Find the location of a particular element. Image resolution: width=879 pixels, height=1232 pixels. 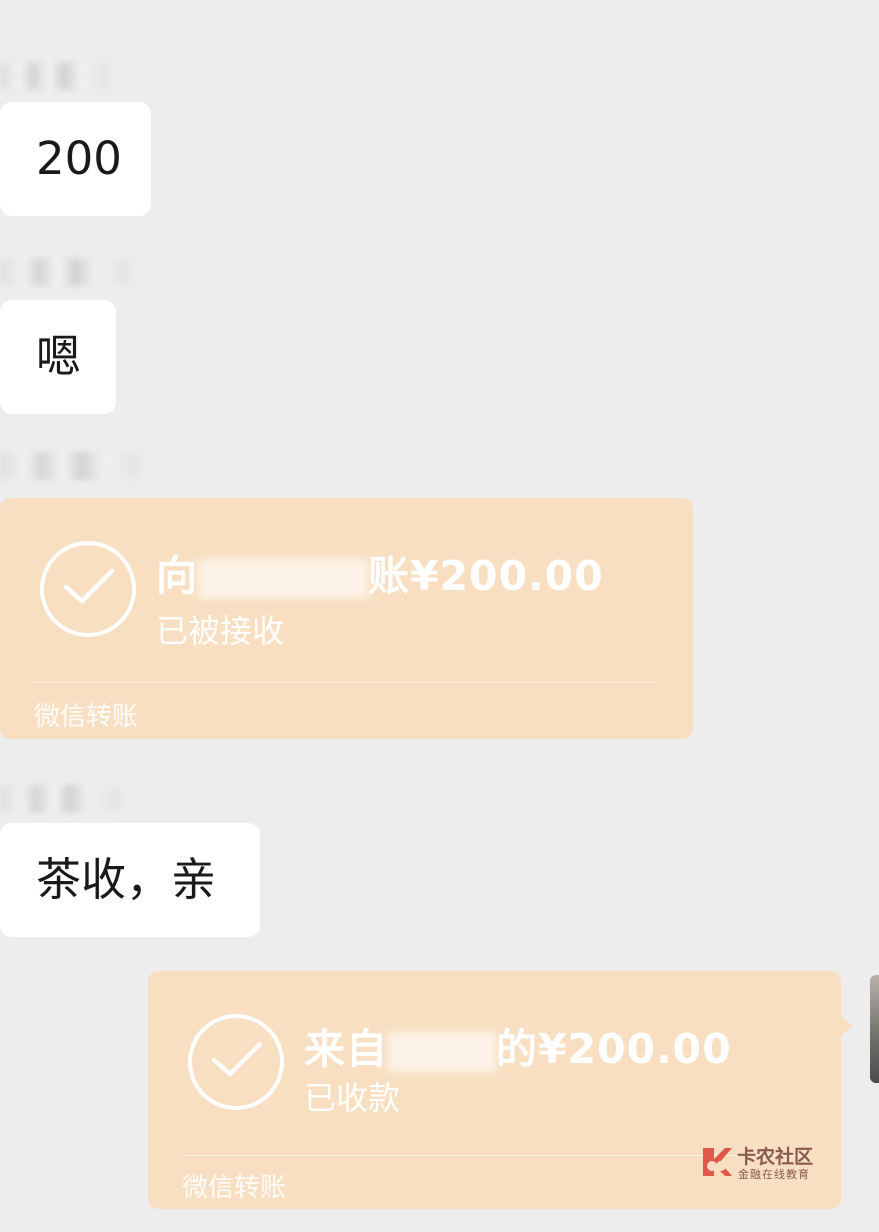

message-bubble: 嗯 is located at coordinates (58, 357).